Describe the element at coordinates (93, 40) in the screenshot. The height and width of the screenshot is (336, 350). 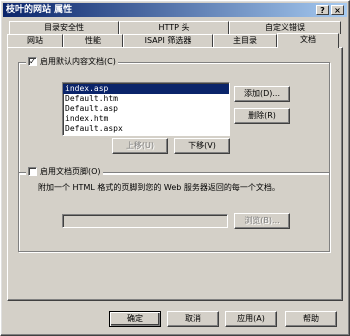
I see `tab-performance: 性能` at that location.